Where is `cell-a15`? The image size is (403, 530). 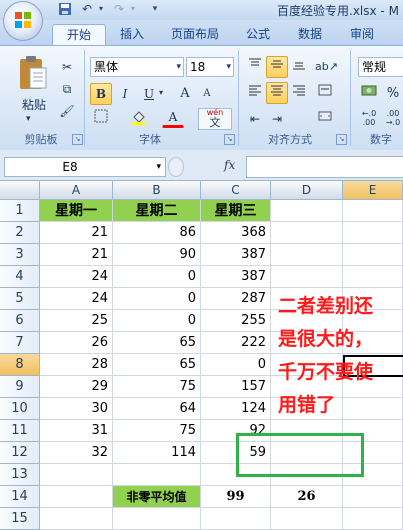
cell-a15 is located at coordinates (76, 519).